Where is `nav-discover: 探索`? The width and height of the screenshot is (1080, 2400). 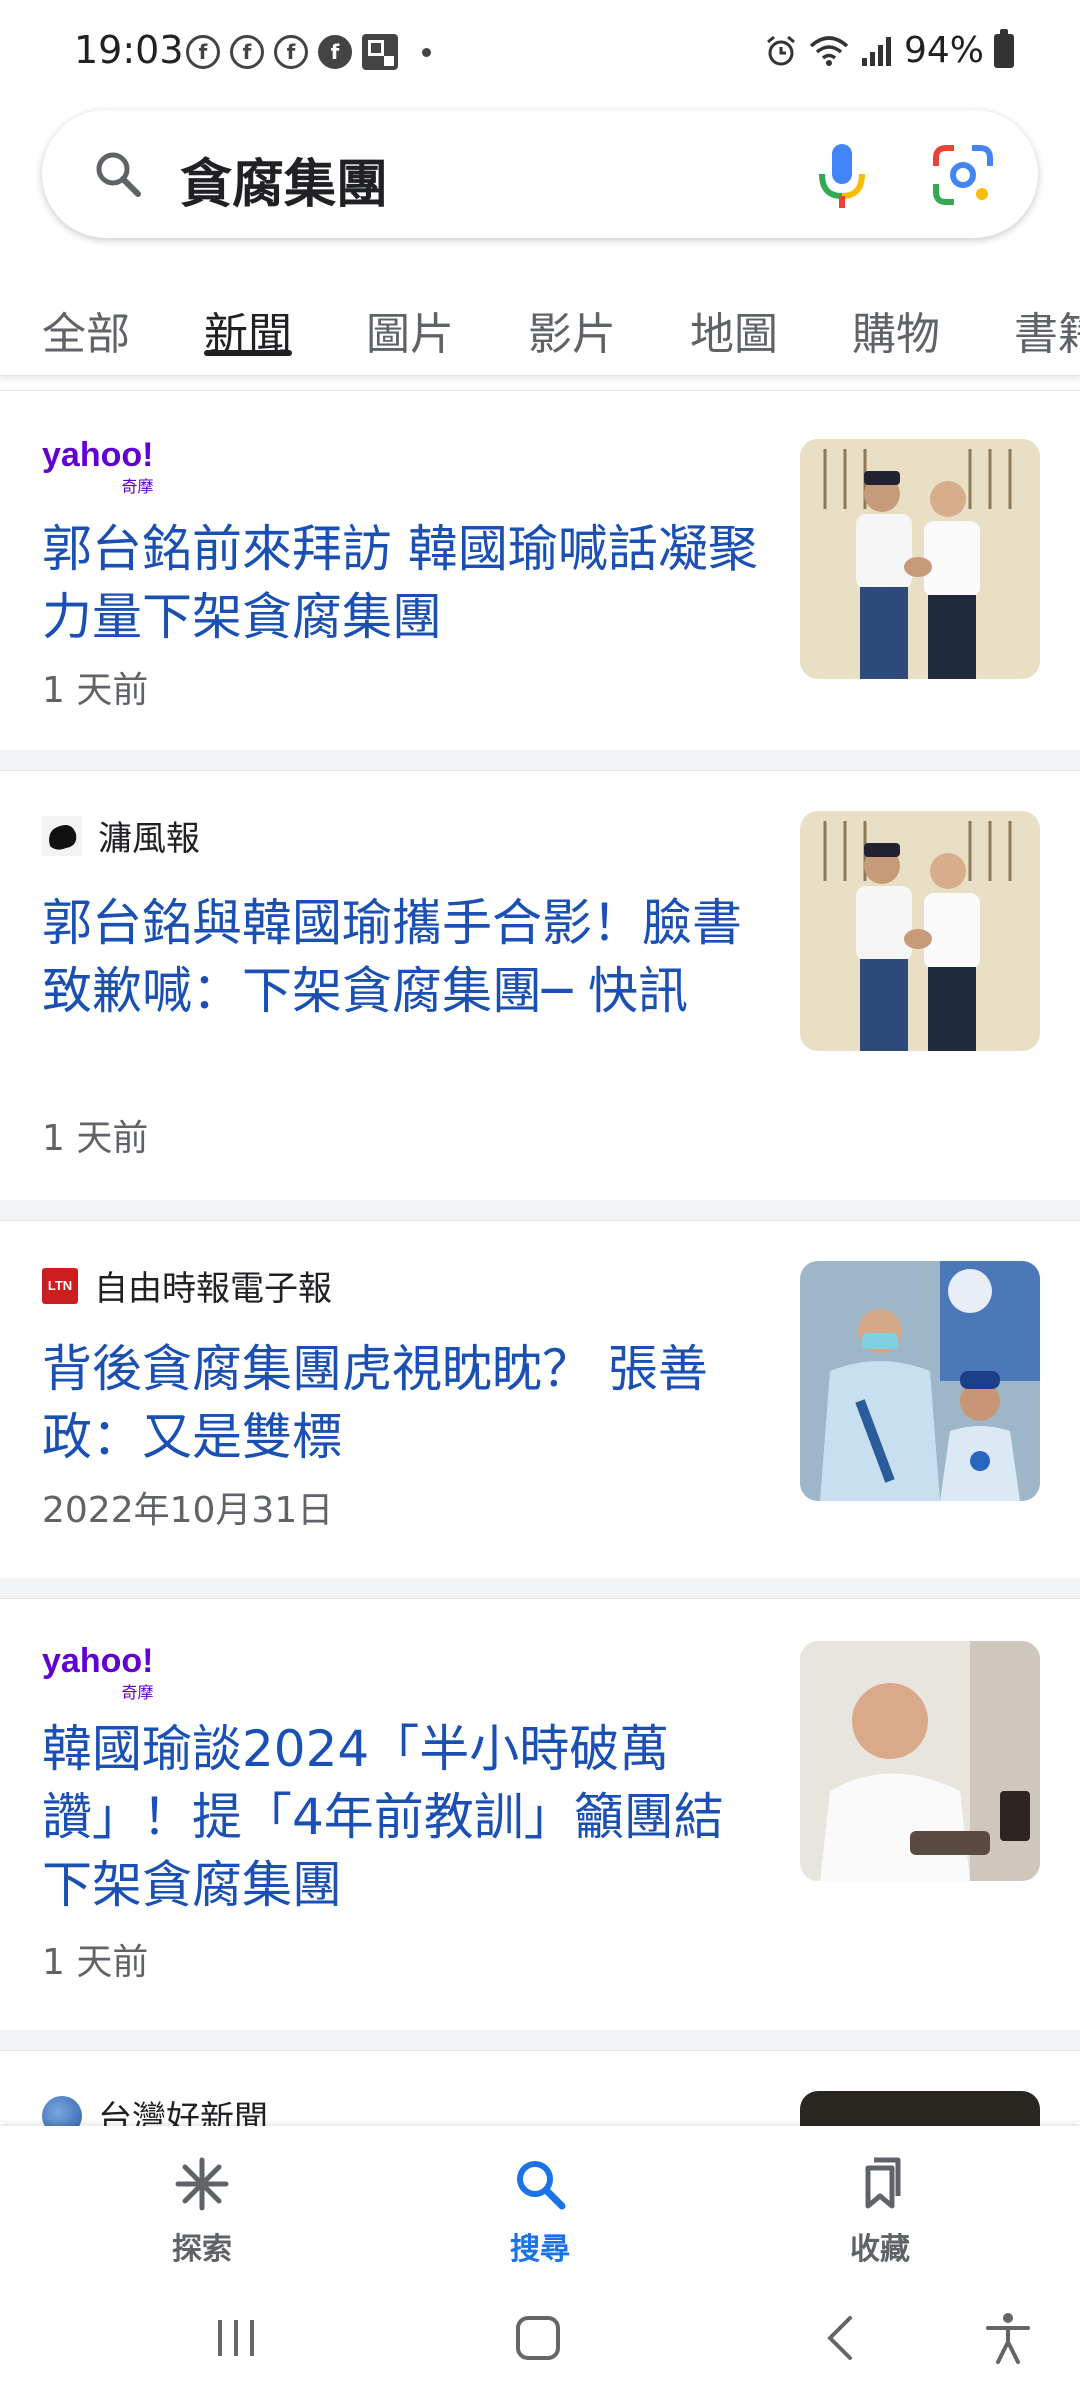
nav-discover: 探索 is located at coordinates (202, 2211).